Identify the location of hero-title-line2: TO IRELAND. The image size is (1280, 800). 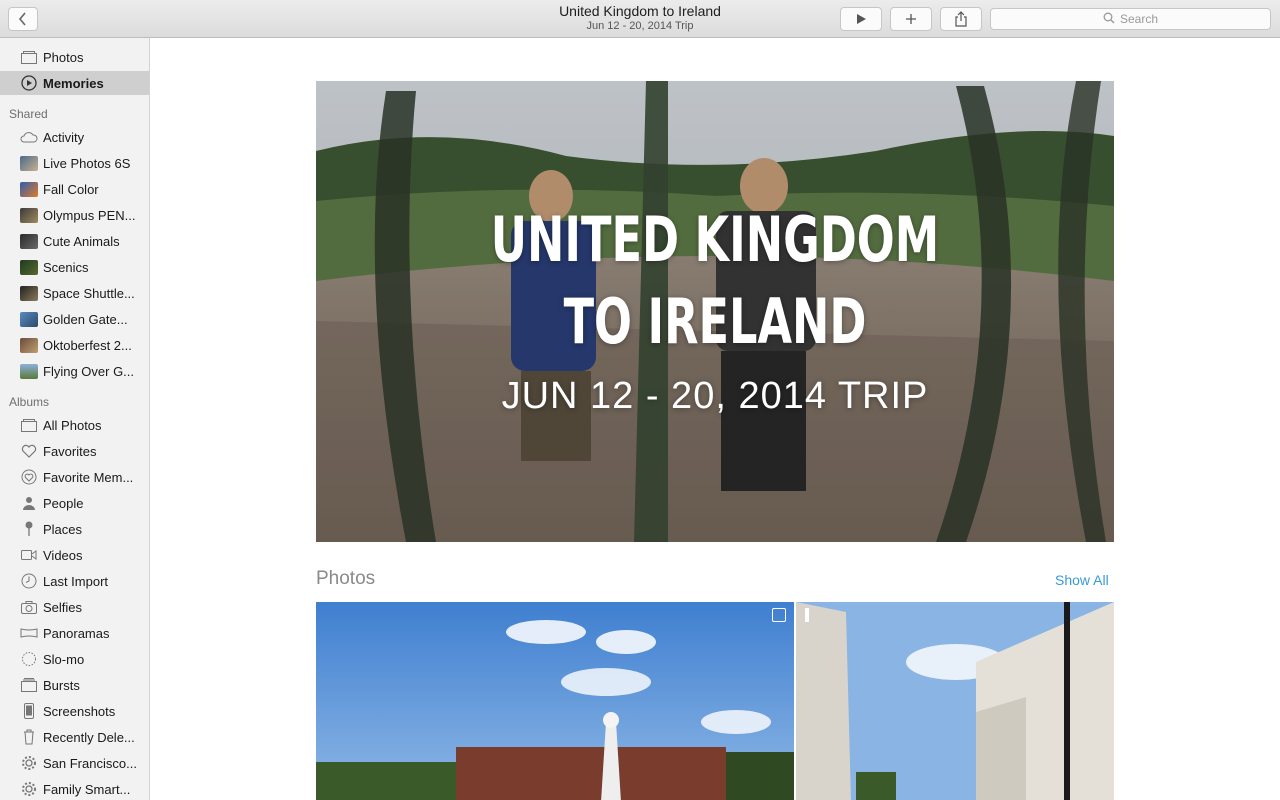
(715, 321).